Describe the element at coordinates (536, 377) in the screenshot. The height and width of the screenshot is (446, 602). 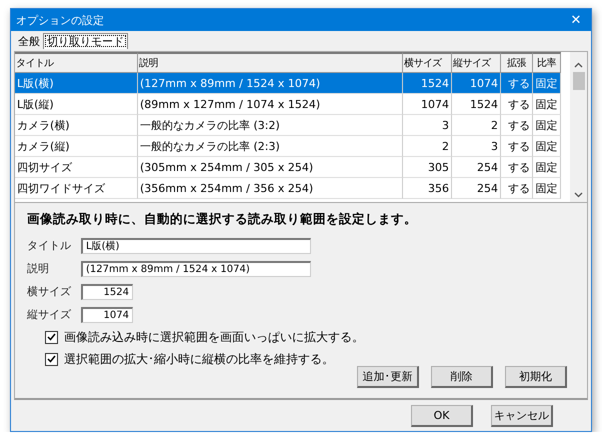
I see `action-button: 初期化` at that location.